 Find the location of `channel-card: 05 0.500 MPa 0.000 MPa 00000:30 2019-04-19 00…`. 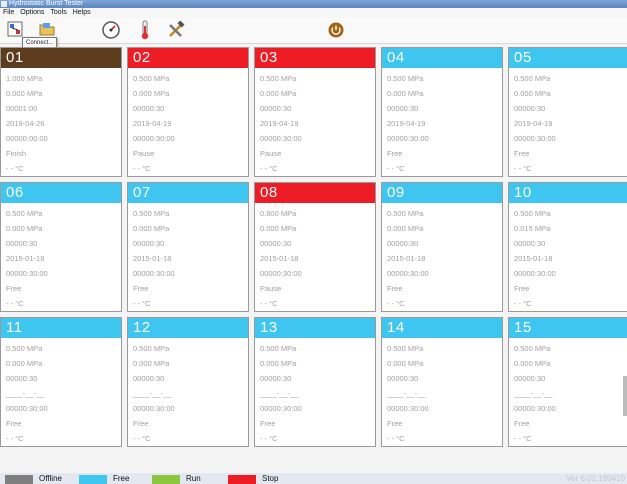

channel-card: 05 0.500 MPa 0.000 MPa 00000:30 2019-04-19 00… is located at coordinates (567, 112).